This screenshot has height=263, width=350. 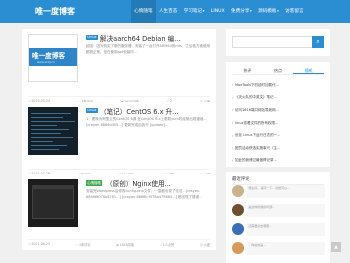 I want to click on nav-item-mood: 心情随笔, so click(x=143, y=11).